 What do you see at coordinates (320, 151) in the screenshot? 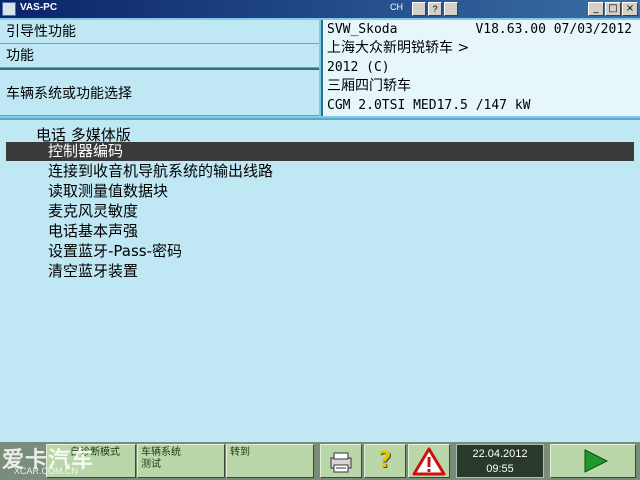
I see `list-item-selected: 控制器编码` at bounding box center [320, 151].